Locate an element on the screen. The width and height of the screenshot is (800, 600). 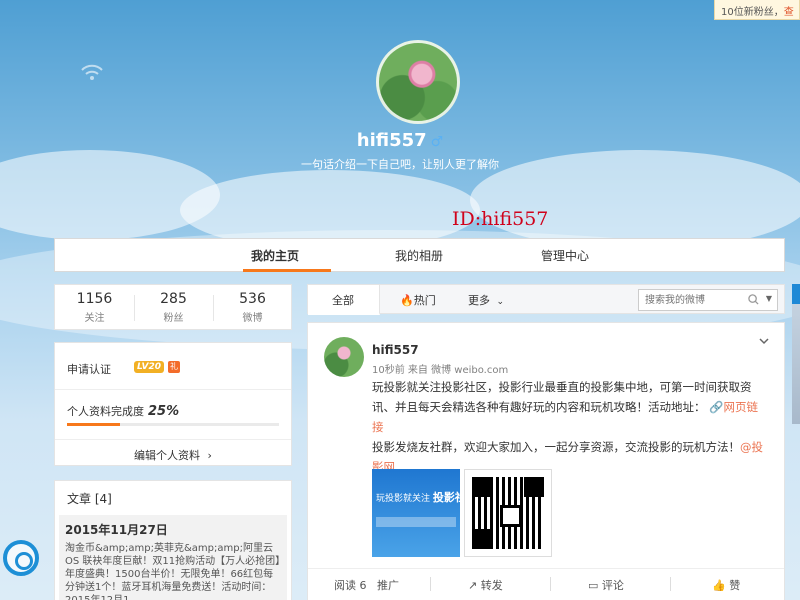
tab-manage-center: 管理中心 is located at coordinates (565, 255).